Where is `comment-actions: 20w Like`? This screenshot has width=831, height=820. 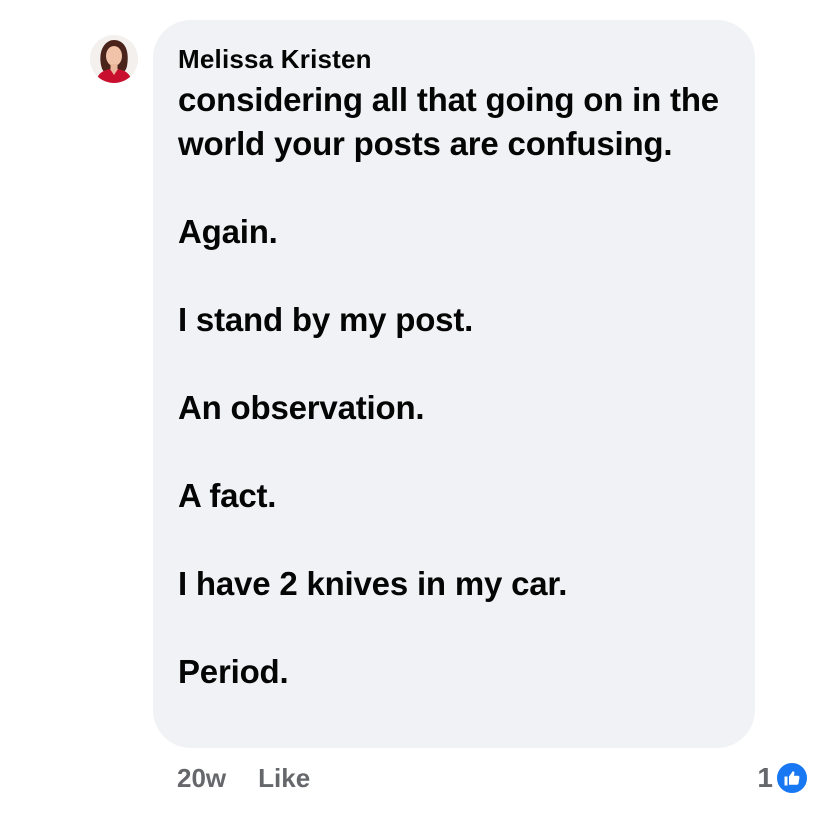
comment-actions: 20w Like is located at coordinates (243, 778).